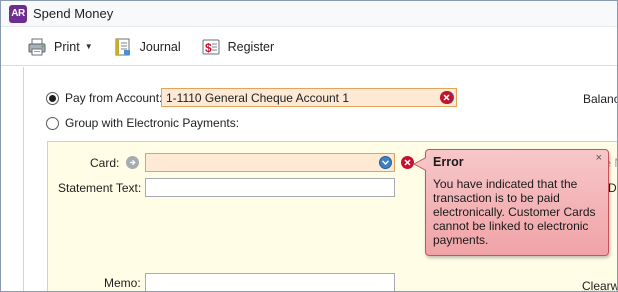  Describe the element at coordinates (446, 97) in the screenshot. I see `error-icon` at that location.